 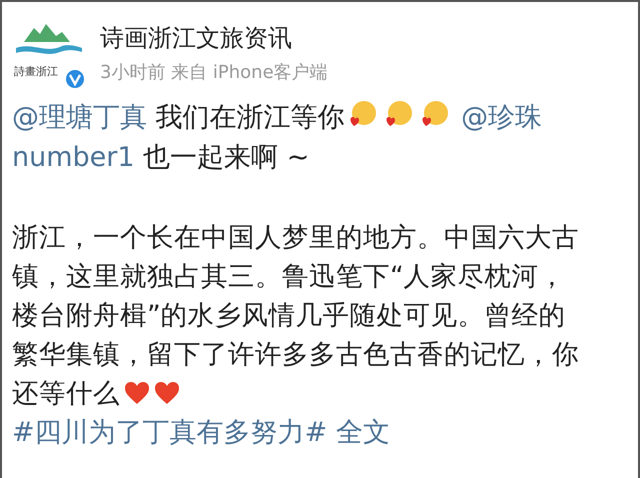 What do you see at coordinates (66, 393) in the screenshot?
I see `post-text: 还等什么` at bounding box center [66, 393].